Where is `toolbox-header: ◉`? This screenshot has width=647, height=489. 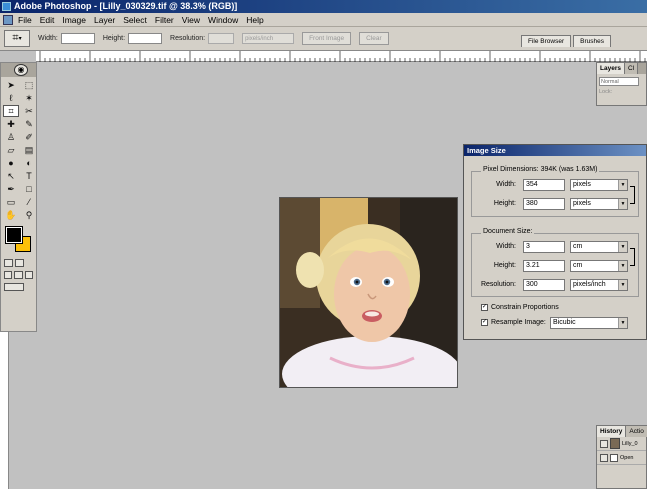
toolbox-header: ◉ is located at coordinates (18, 70).